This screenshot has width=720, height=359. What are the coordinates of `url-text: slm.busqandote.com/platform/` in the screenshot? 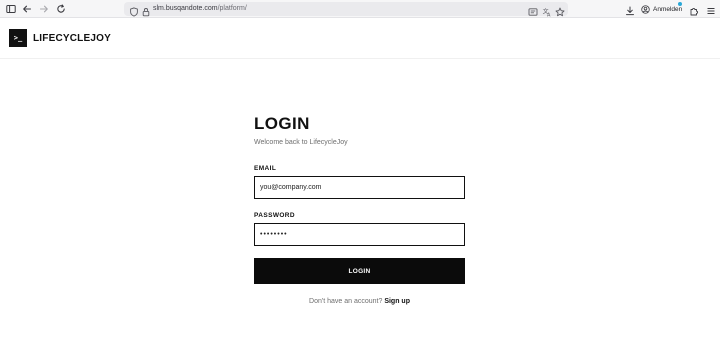 It's located at (200, 9).